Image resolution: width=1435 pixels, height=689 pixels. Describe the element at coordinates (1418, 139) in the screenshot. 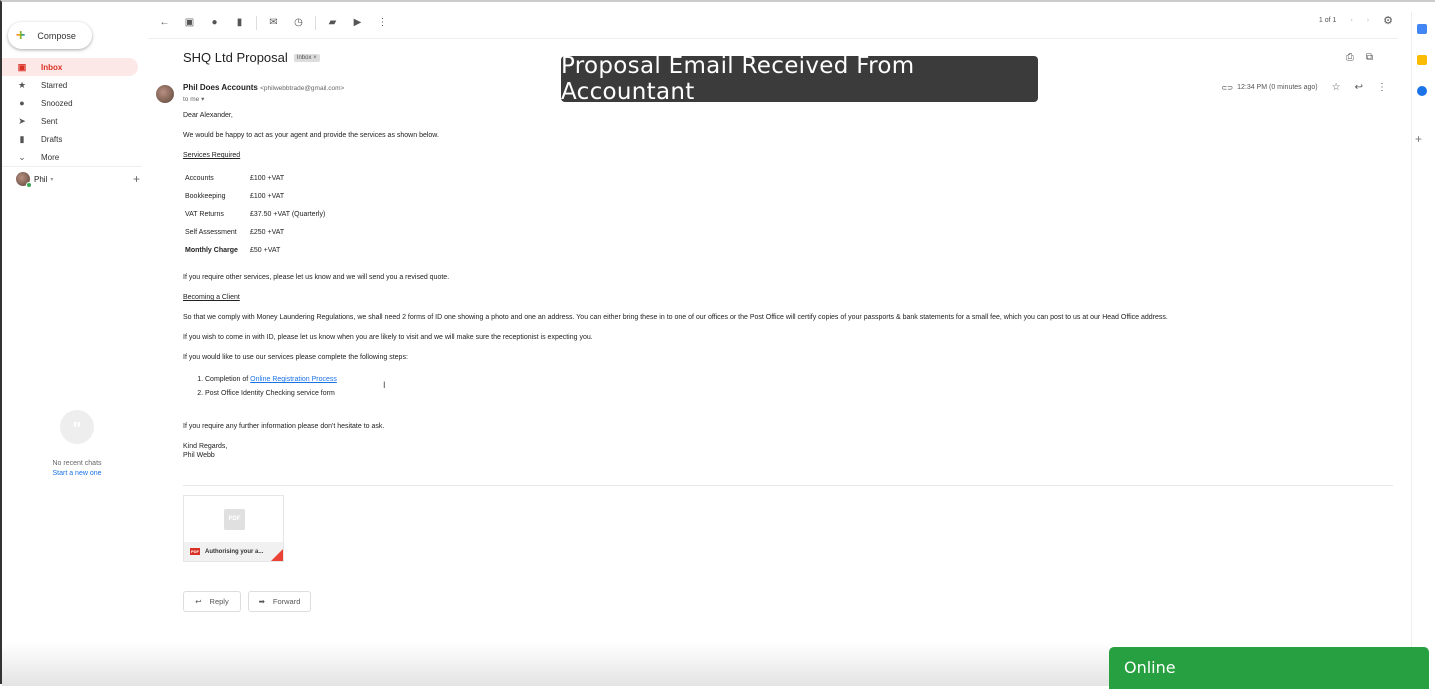

I see `add-addon-icon: +` at that location.